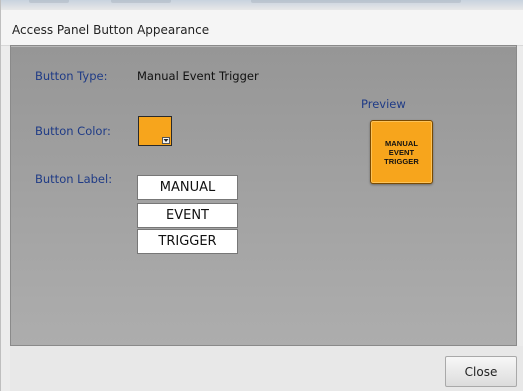 The image size is (523, 391). I want to click on background-window-strip, so click(262, 5).